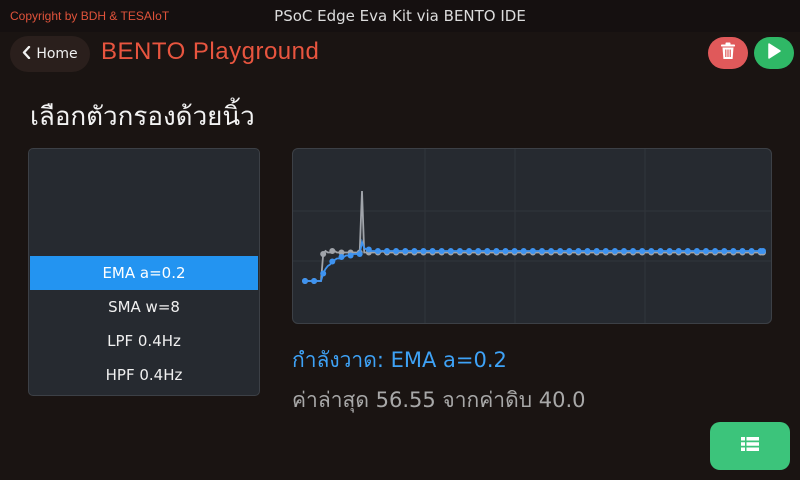  What do you see at coordinates (144, 307) in the screenshot?
I see `filter-option-sma: SMA w=8` at bounding box center [144, 307].